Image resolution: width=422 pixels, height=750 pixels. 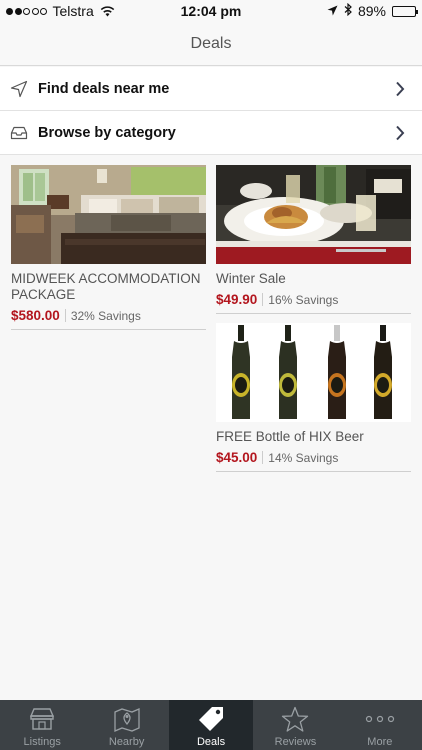 I want to click on tab-bar: Listings Nearby Deals Reviews More, so click(x=211, y=725).